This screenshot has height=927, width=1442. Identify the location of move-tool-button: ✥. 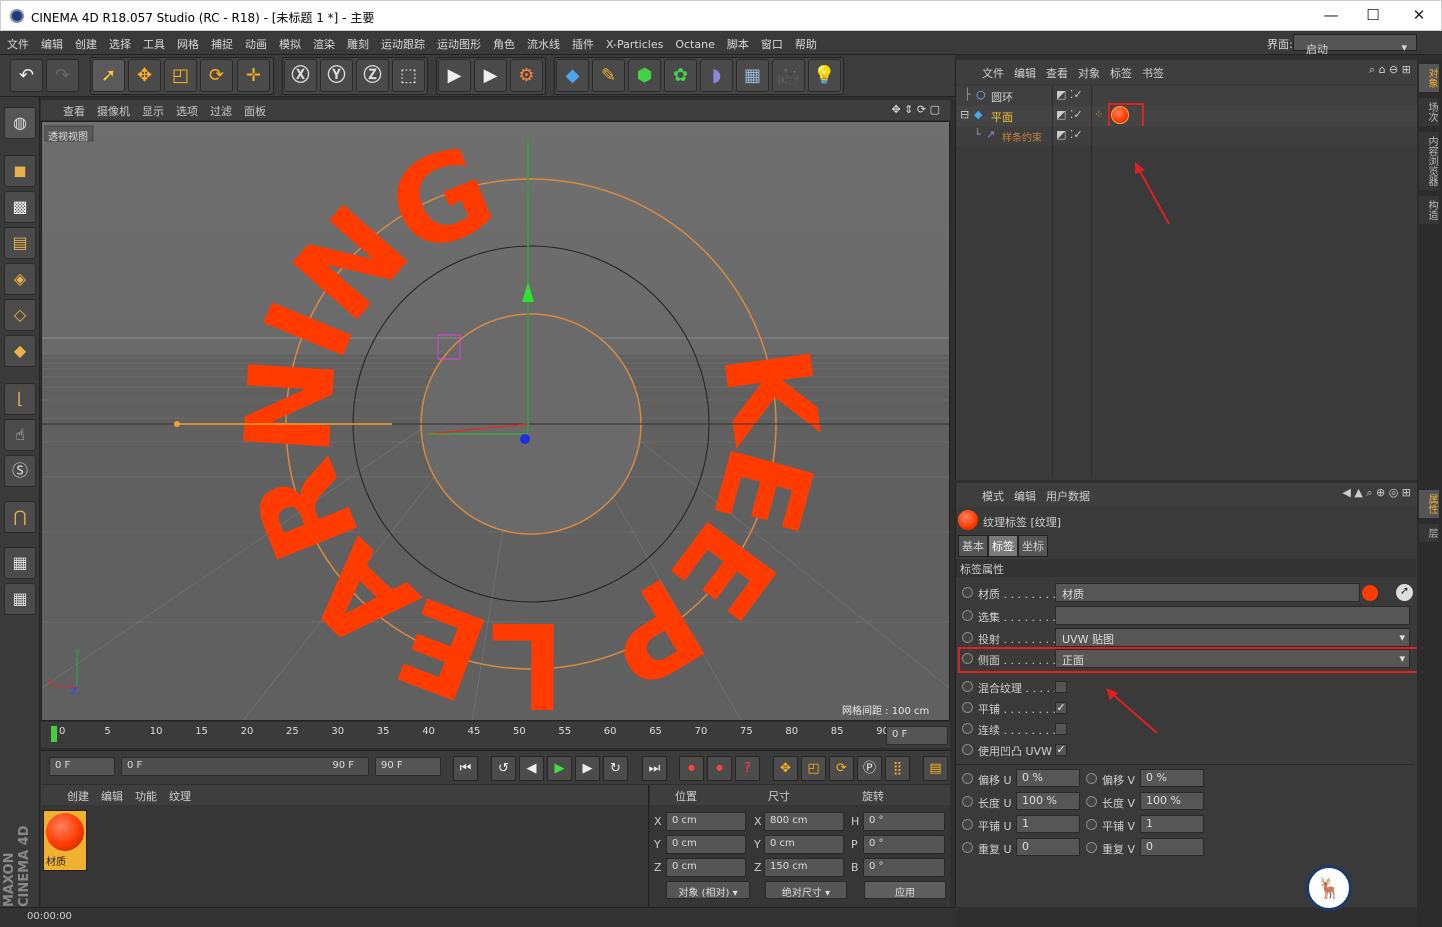
(144, 75).